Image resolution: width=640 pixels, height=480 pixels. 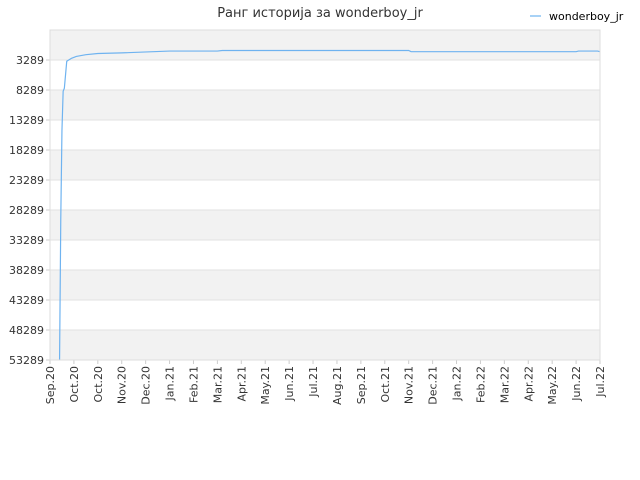 What do you see at coordinates (433, 385) in the screenshot?
I see `x-tick-label: Dec.21` at bounding box center [433, 385].